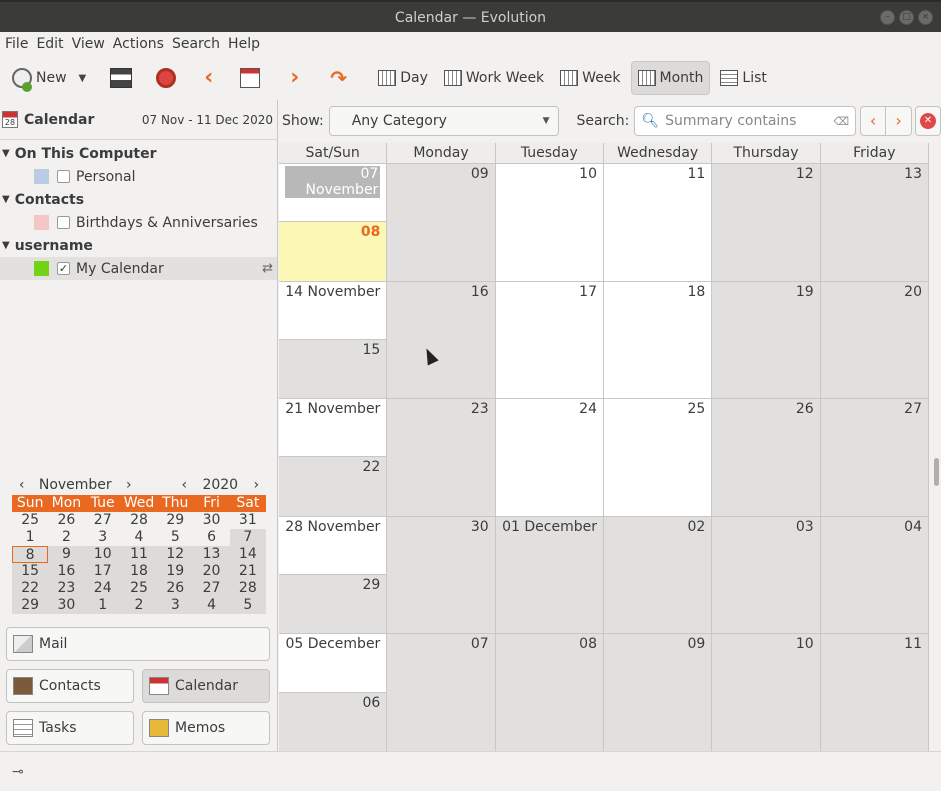 This screenshot has width=941, height=791. What do you see at coordinates (21, 485) in the screenshot?
I see `prev-month-icon: ‹` at bounding box center [21, 485].